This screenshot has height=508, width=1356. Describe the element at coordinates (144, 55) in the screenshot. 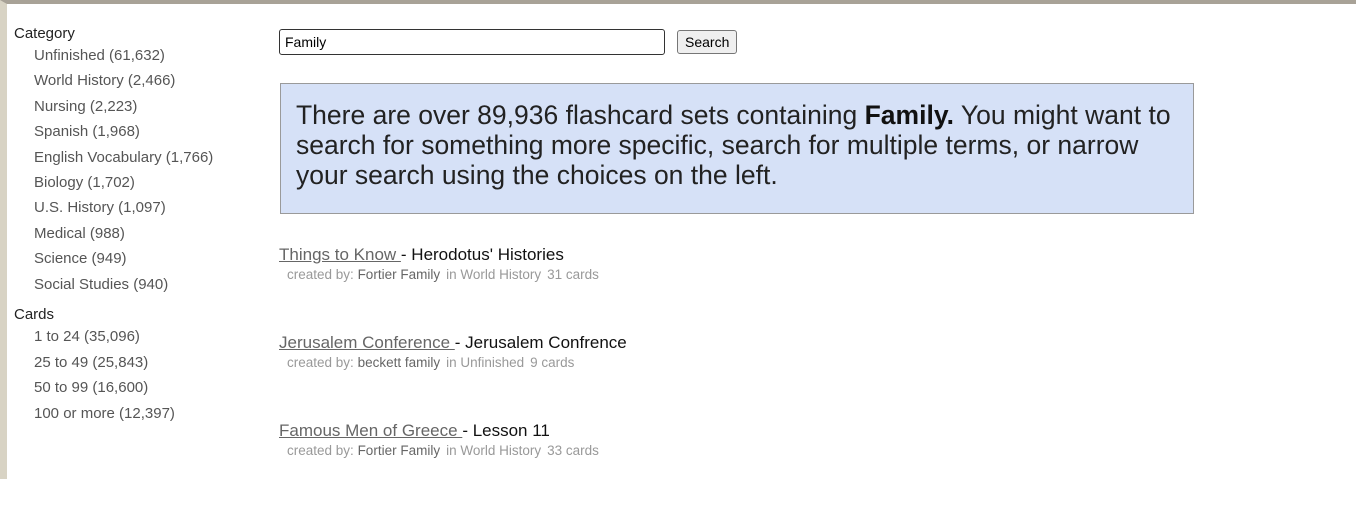

I see `category-item-unfinished: Unfinished (61,632)` at that location.